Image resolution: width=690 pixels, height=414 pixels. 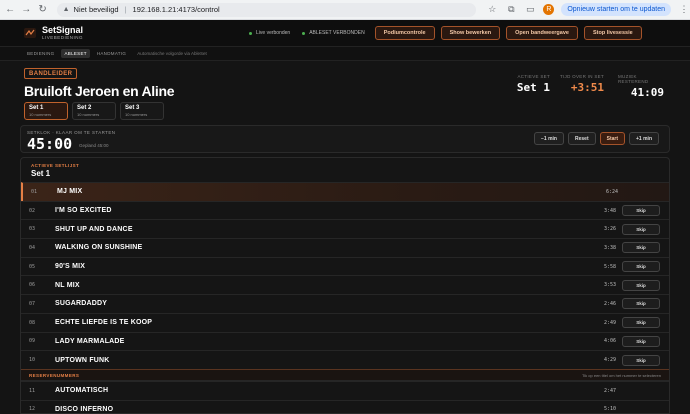 What do you see at coordinates (345, 191) in the screenshot?
I see `current-song-row: 01 MJ MIX 6:24` at bounding box center [345, 191].